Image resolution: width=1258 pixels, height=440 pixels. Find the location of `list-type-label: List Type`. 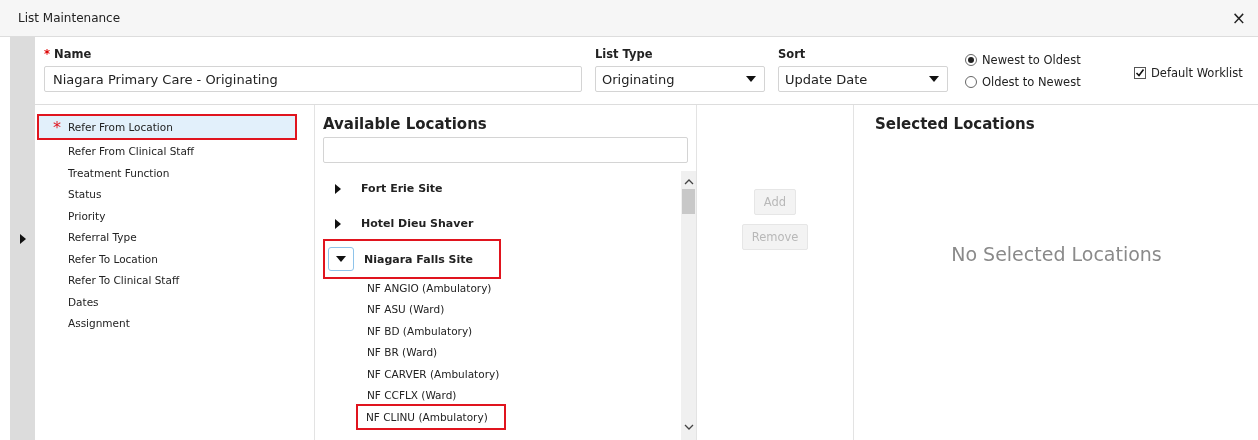

list-type-label: List Type is located at coordinates (624, 54).